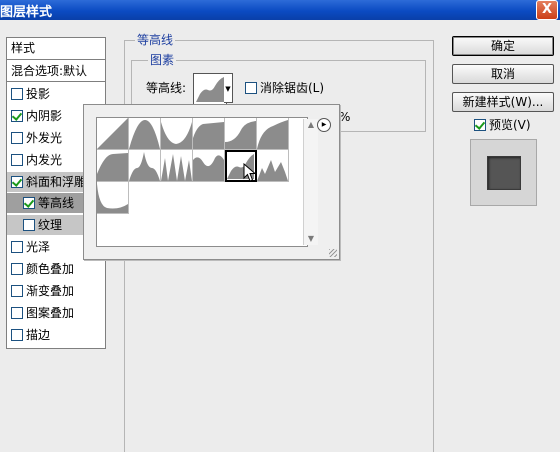 The image size is (560, 452). Describe the element at coordinates (44, 116) in the screenshot. I see `style-item-label: 内阴影` at that location.